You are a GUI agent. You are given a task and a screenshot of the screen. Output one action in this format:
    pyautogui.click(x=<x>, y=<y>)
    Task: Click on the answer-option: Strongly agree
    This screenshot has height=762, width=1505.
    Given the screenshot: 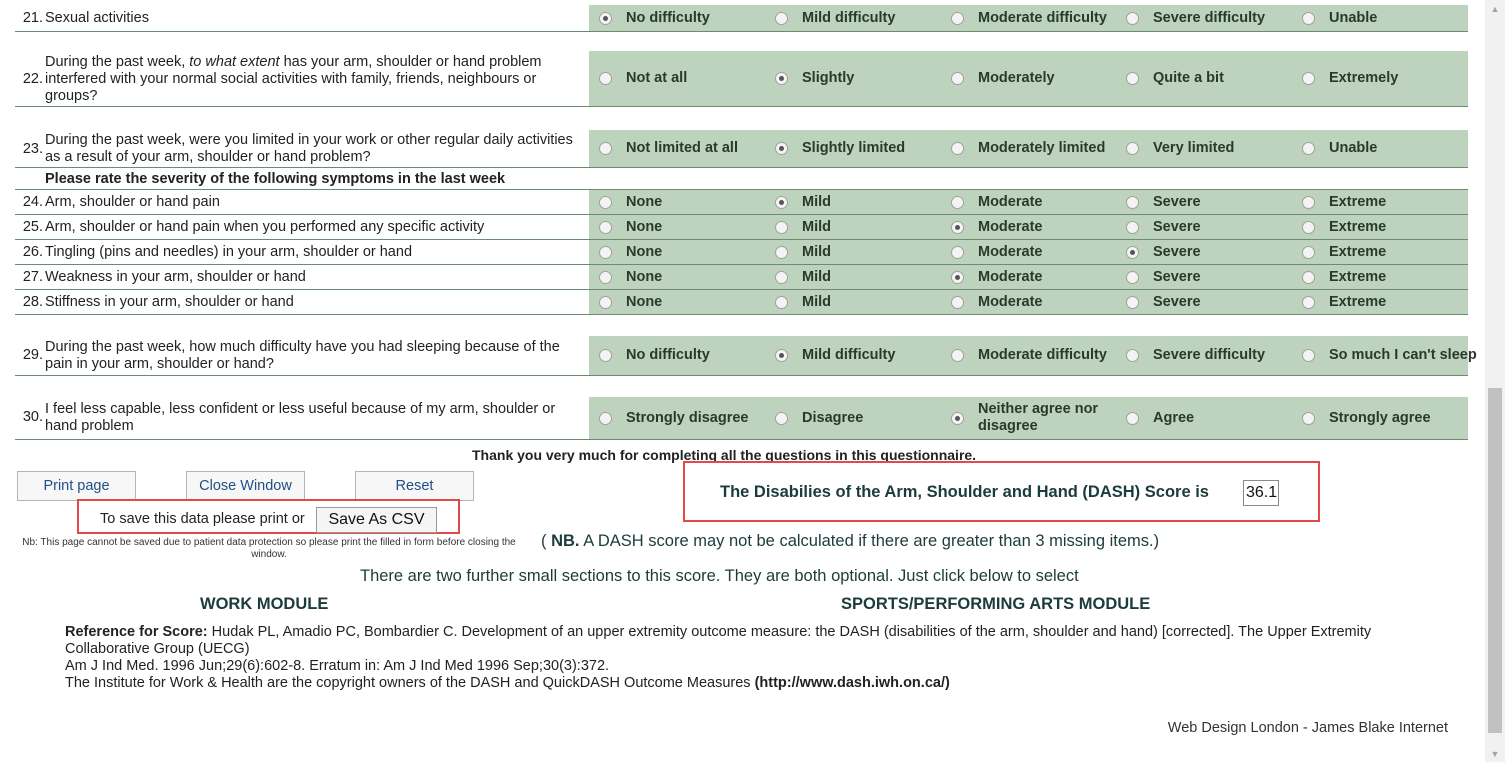 What is the action you would take?
    pyautogui.click(x=1390, y=418)
    